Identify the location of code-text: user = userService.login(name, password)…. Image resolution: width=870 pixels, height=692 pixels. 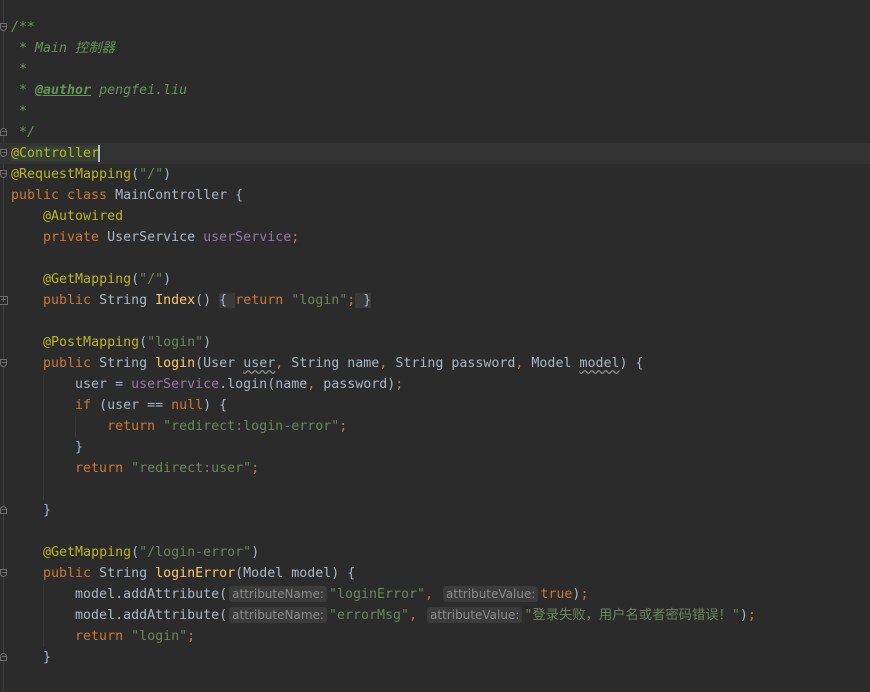
(207, 384).